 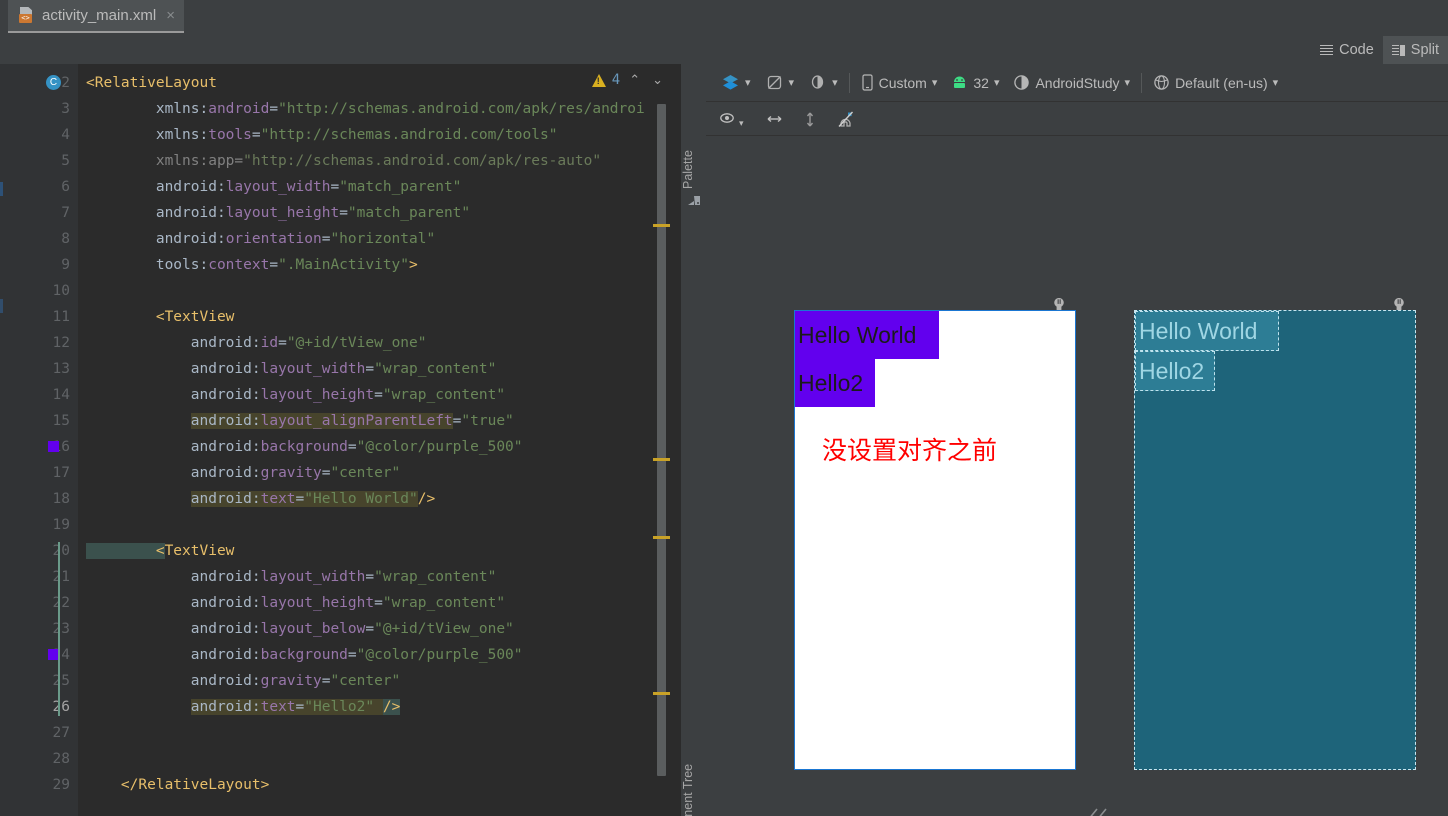 What do you see at coordinates (1275, 540) in the screenshot?
I see `blueprint-preview-screen: Hello World Hello2` at bounding box center [1275, 540].